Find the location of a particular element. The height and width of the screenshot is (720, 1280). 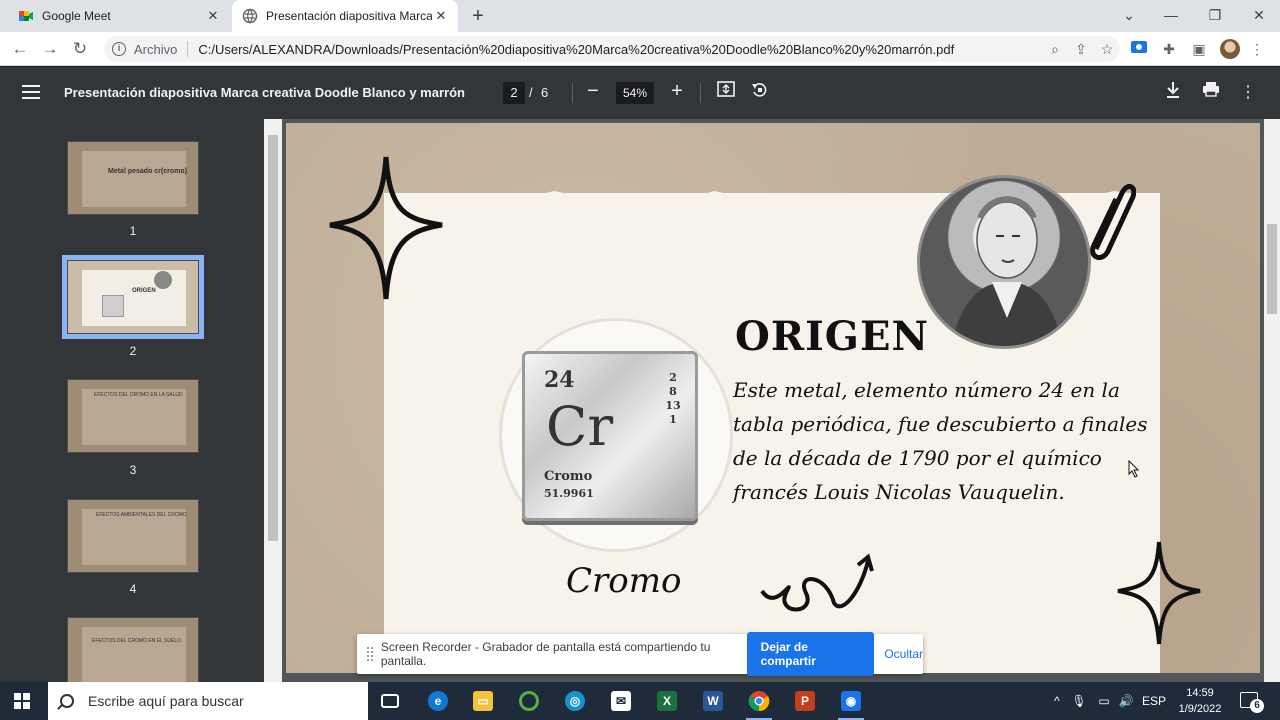

screen-recorder-icon: ◉ is located at coordinates (851, 703).